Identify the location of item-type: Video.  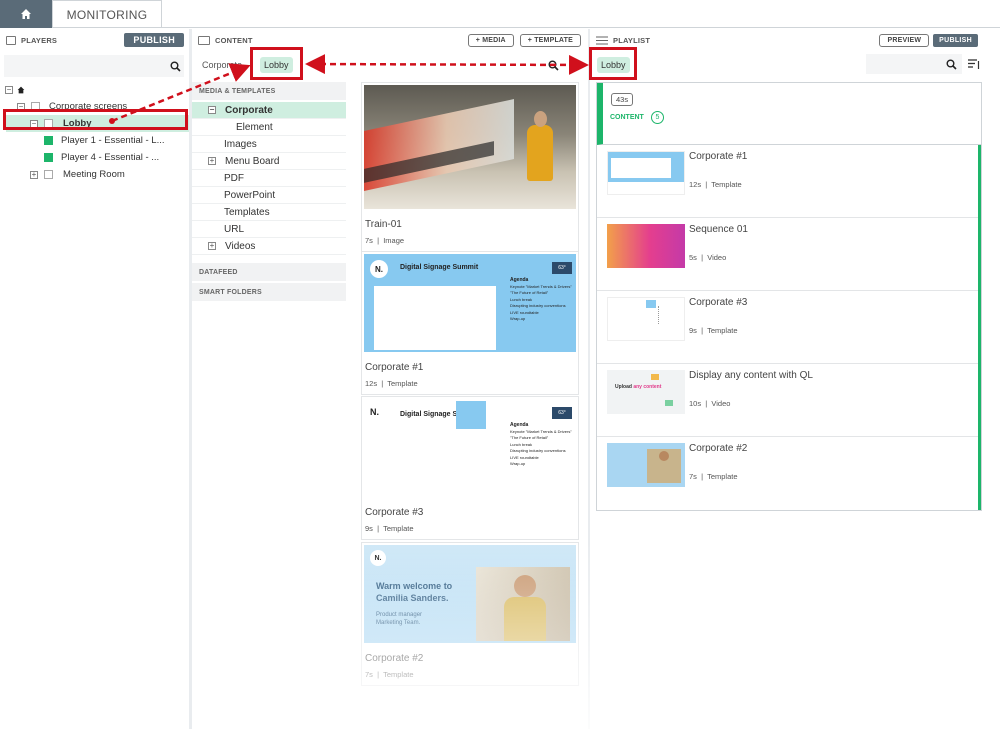
(717, 257).